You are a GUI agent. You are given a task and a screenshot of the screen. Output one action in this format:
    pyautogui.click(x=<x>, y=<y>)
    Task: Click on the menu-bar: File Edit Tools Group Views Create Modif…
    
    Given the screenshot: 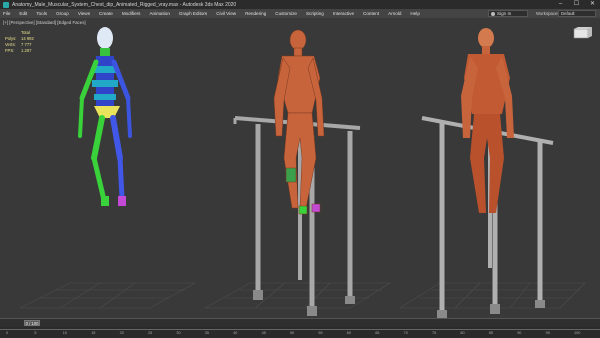 What is the action you would take?
    pyautogui.click(x=300, y=13)
    